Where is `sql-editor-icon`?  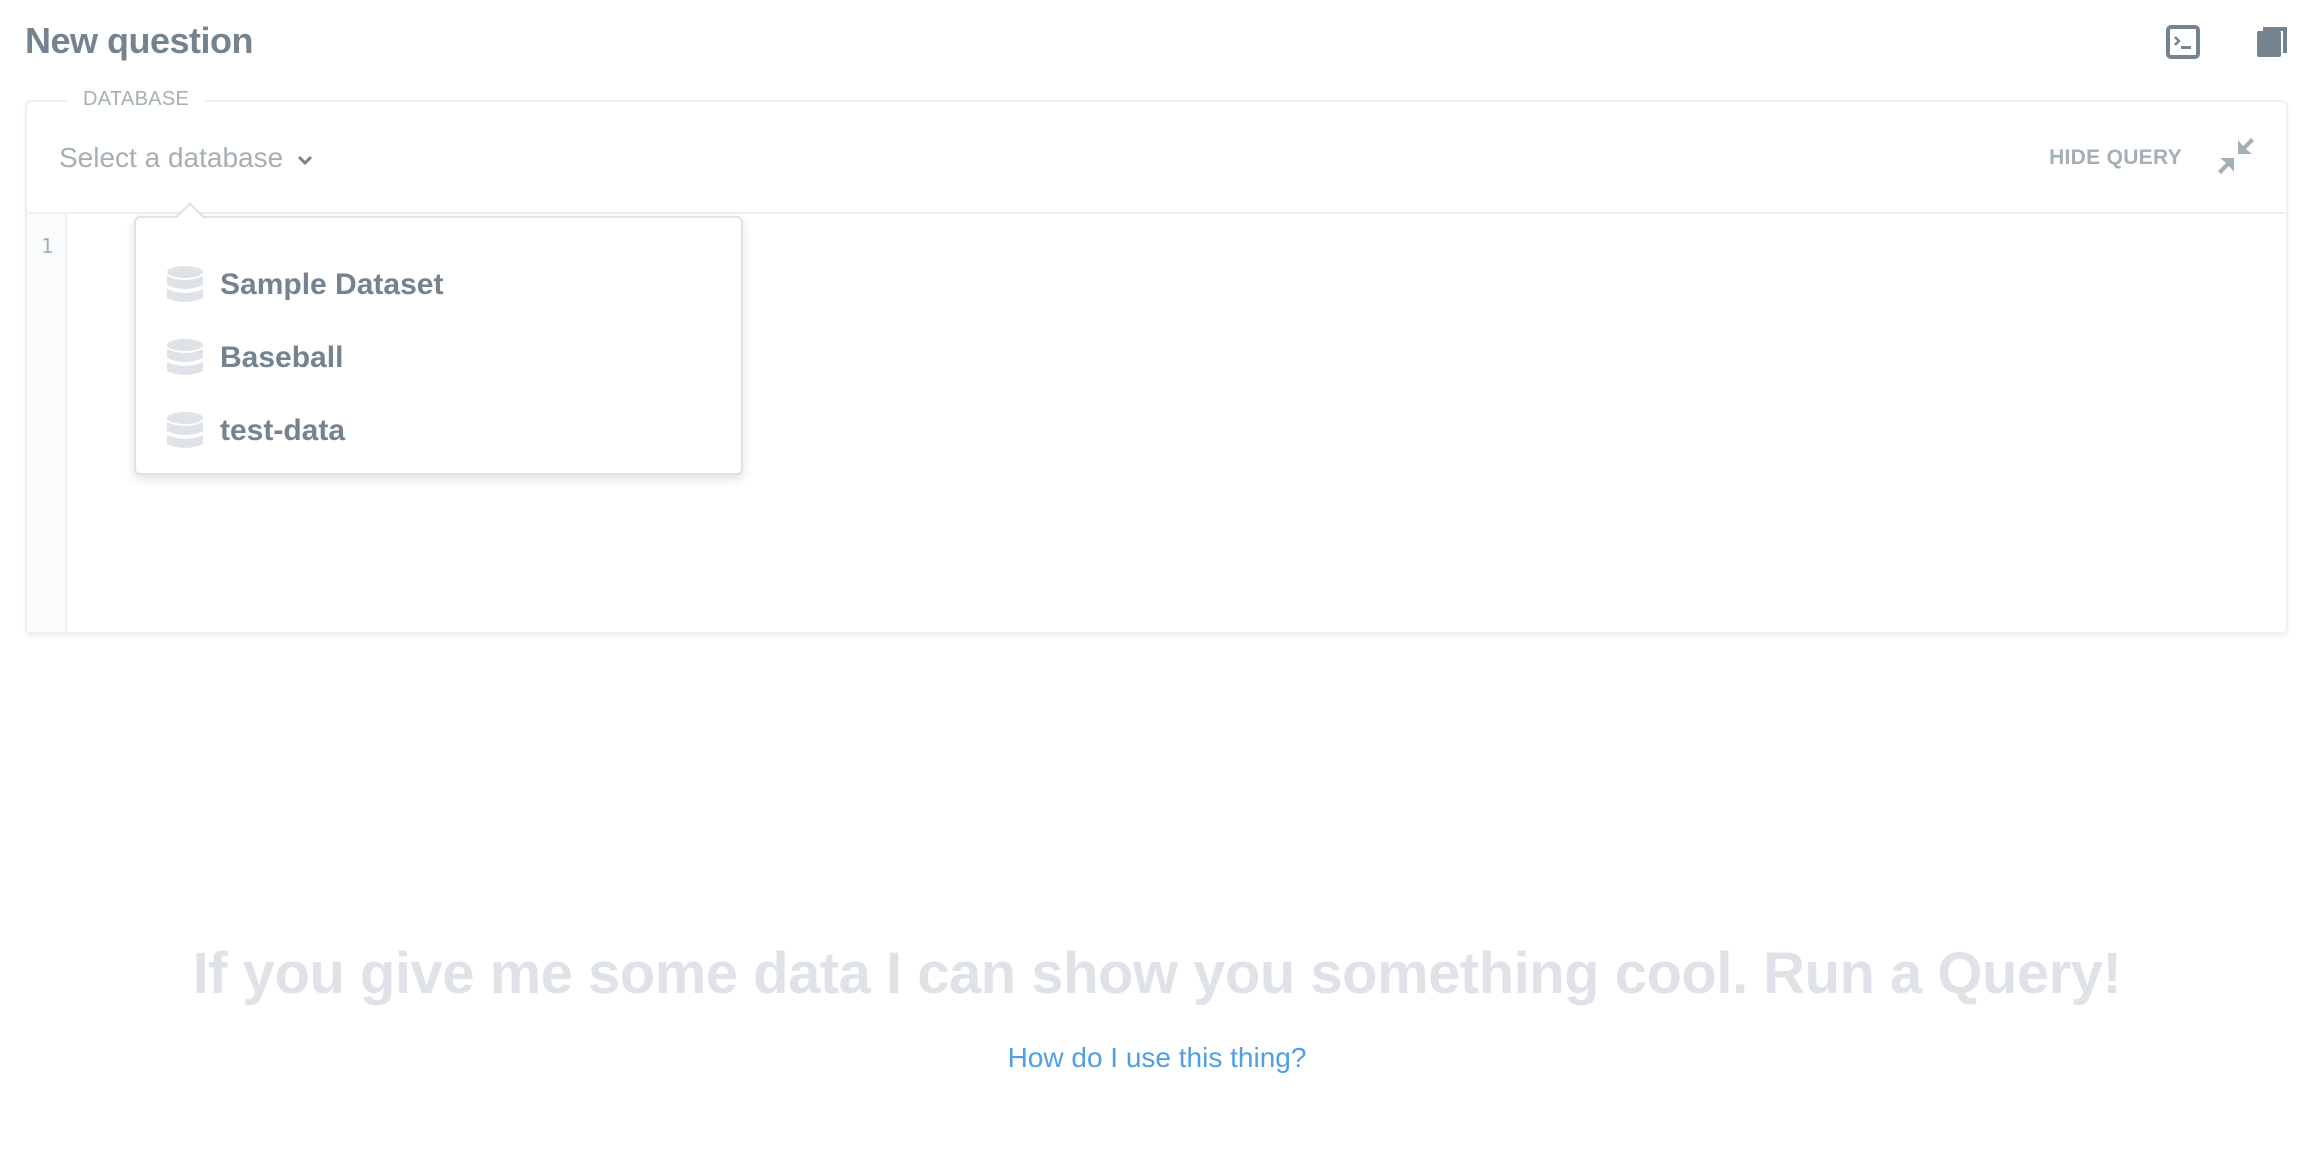 sql-editor-icon is located at coordinates (2183, 42).